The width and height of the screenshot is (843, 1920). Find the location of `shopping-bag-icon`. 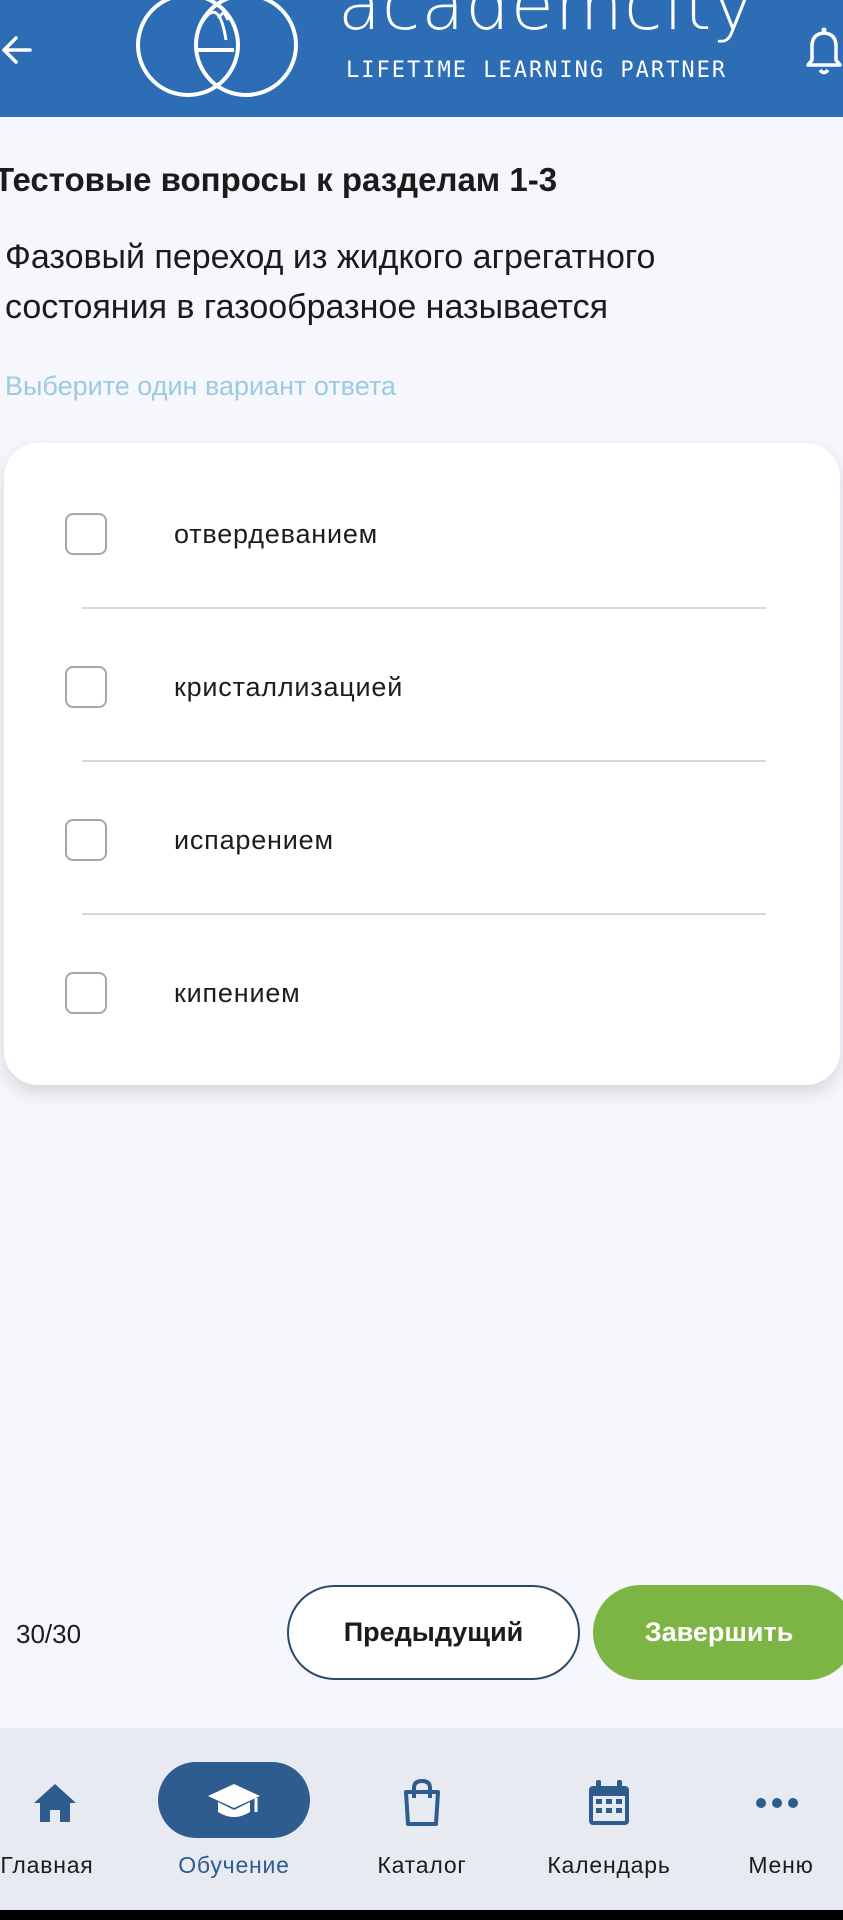

shopping-bag-icon is located at coordinates (422, 1802).